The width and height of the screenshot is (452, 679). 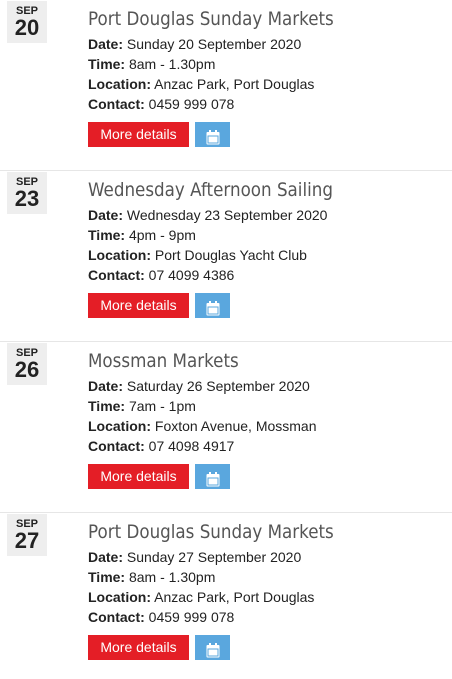 What do you see at coordinates (27, 369) in the screenshot?
I see `event-day: 26` at bounding box center [27, 369].